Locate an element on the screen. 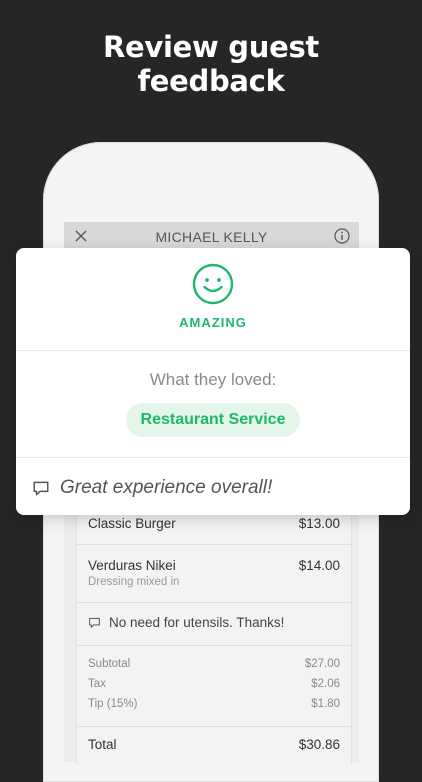 This screenshot has height=782, width=422. smiley-face-icon is located at coordinates (213, 284).